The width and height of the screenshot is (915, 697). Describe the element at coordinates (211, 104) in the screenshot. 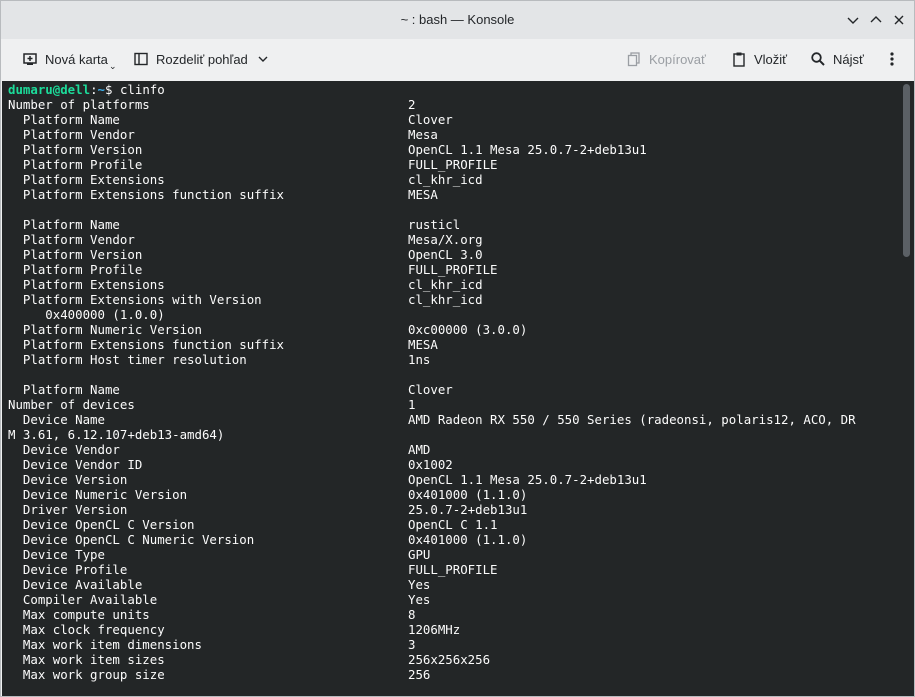

I see `output-line: Number of platforms 2` at that location.